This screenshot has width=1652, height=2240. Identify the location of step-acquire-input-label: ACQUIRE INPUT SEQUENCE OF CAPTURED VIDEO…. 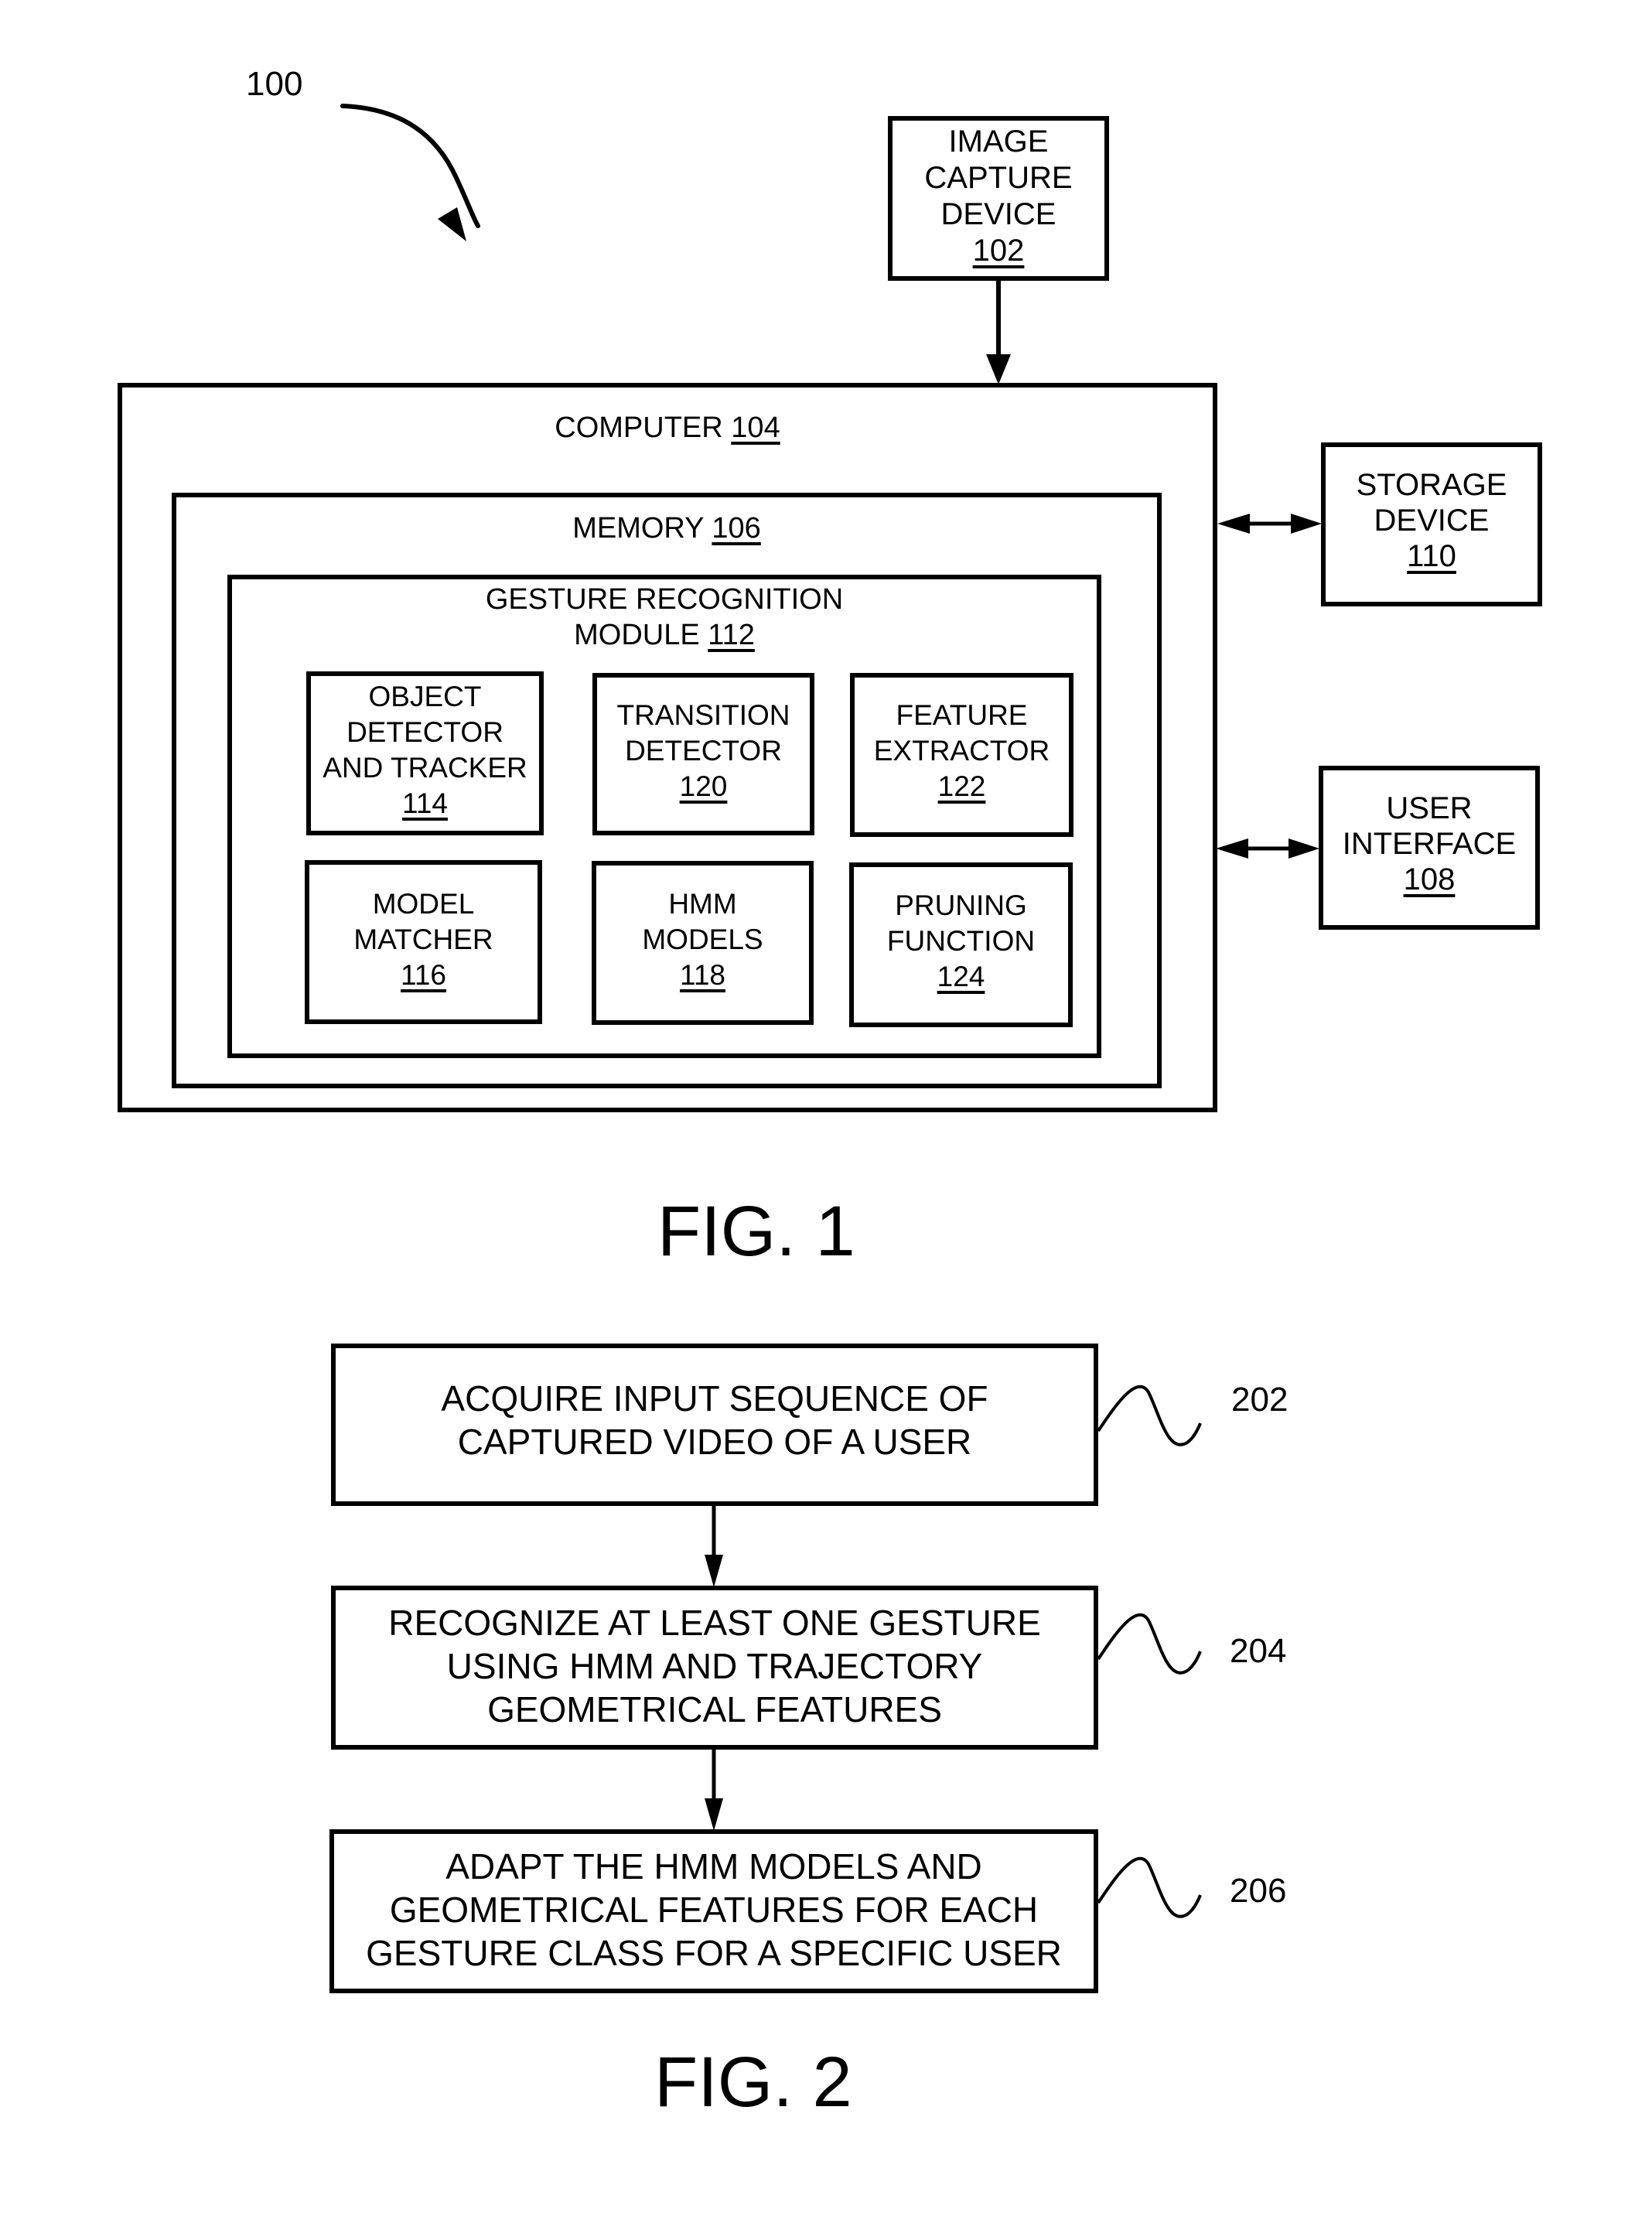
(714, 1420).